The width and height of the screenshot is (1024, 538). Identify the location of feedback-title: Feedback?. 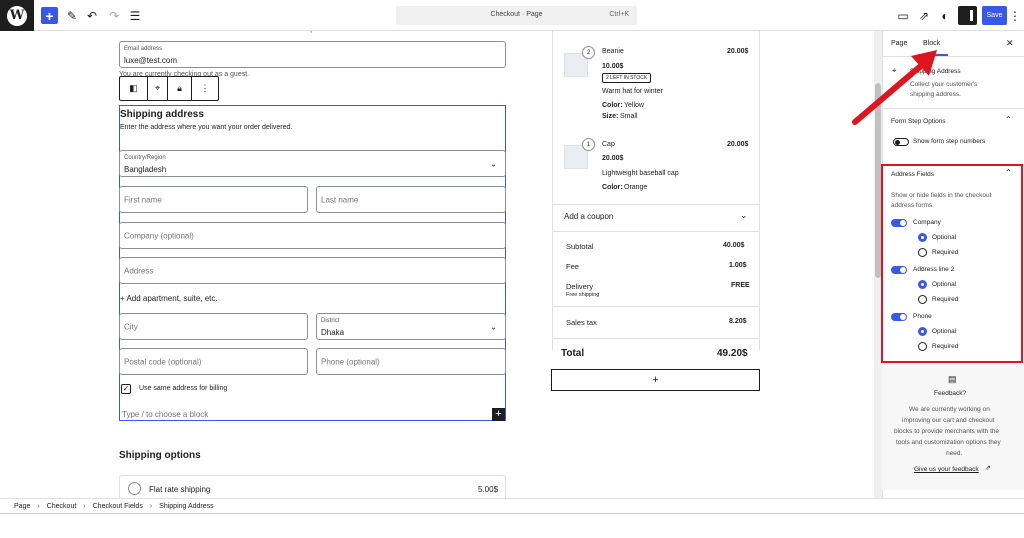
(950, 393).